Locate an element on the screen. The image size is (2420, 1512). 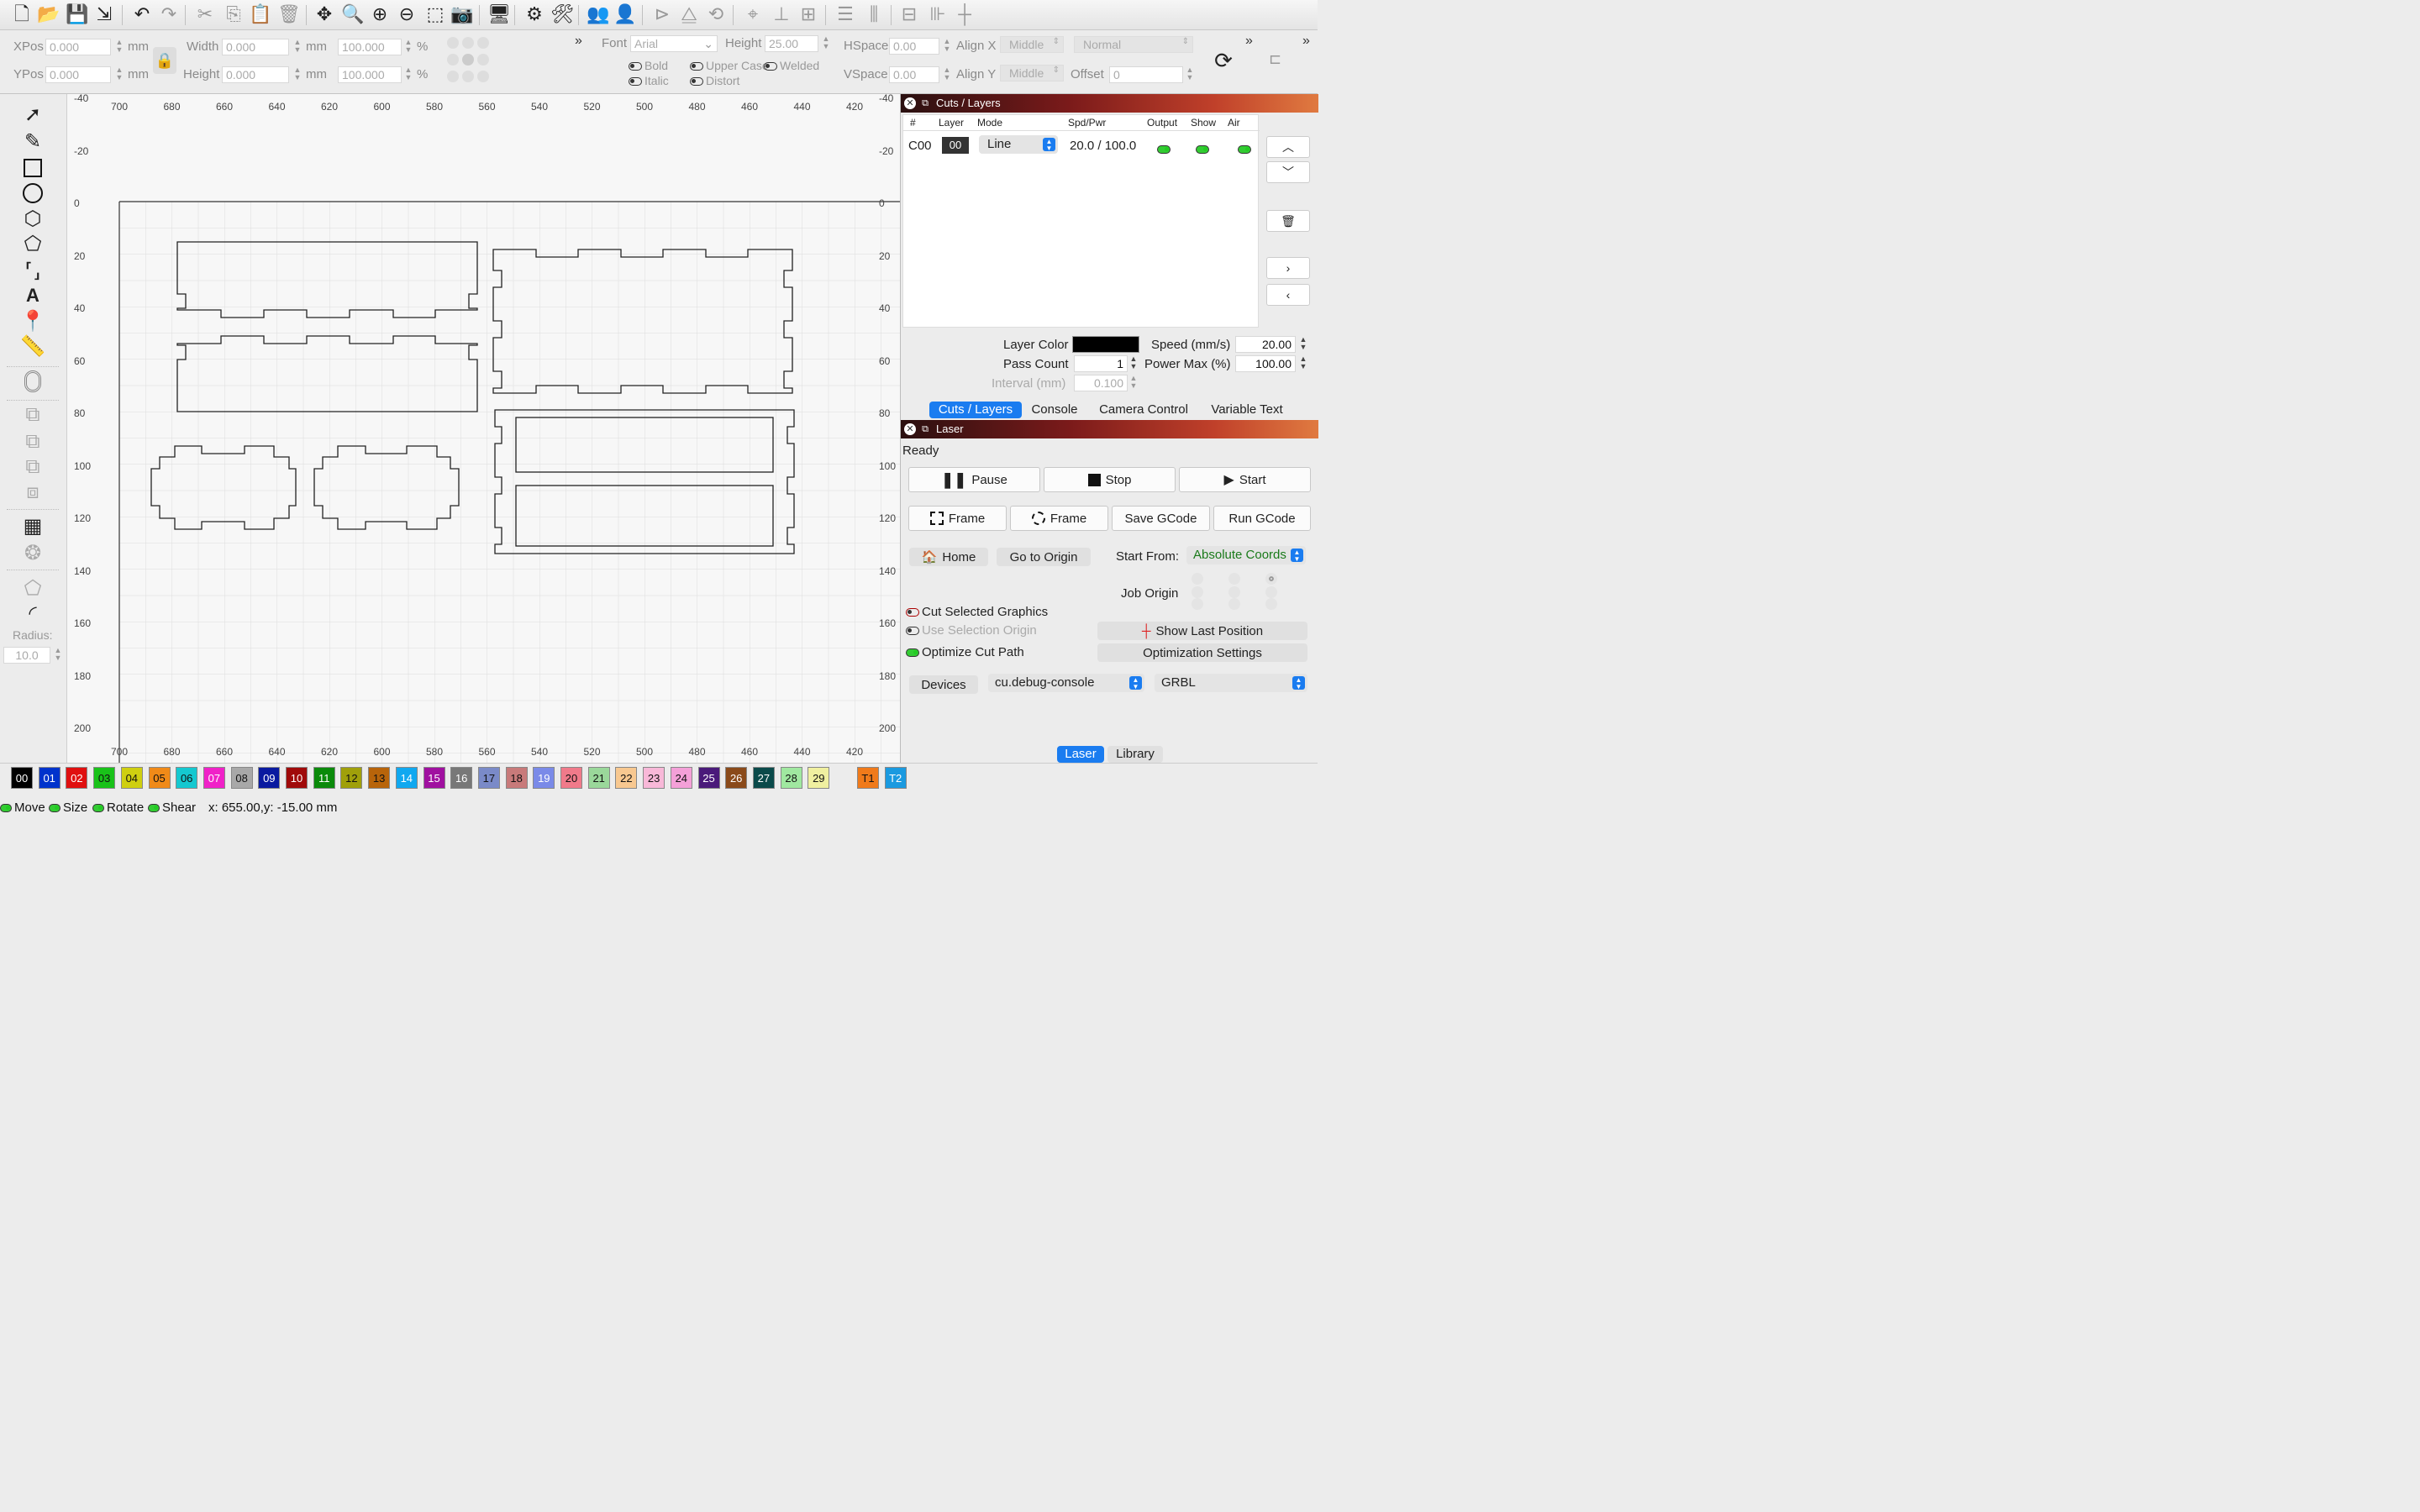
offset-input is located at coordinates (1146, 74).